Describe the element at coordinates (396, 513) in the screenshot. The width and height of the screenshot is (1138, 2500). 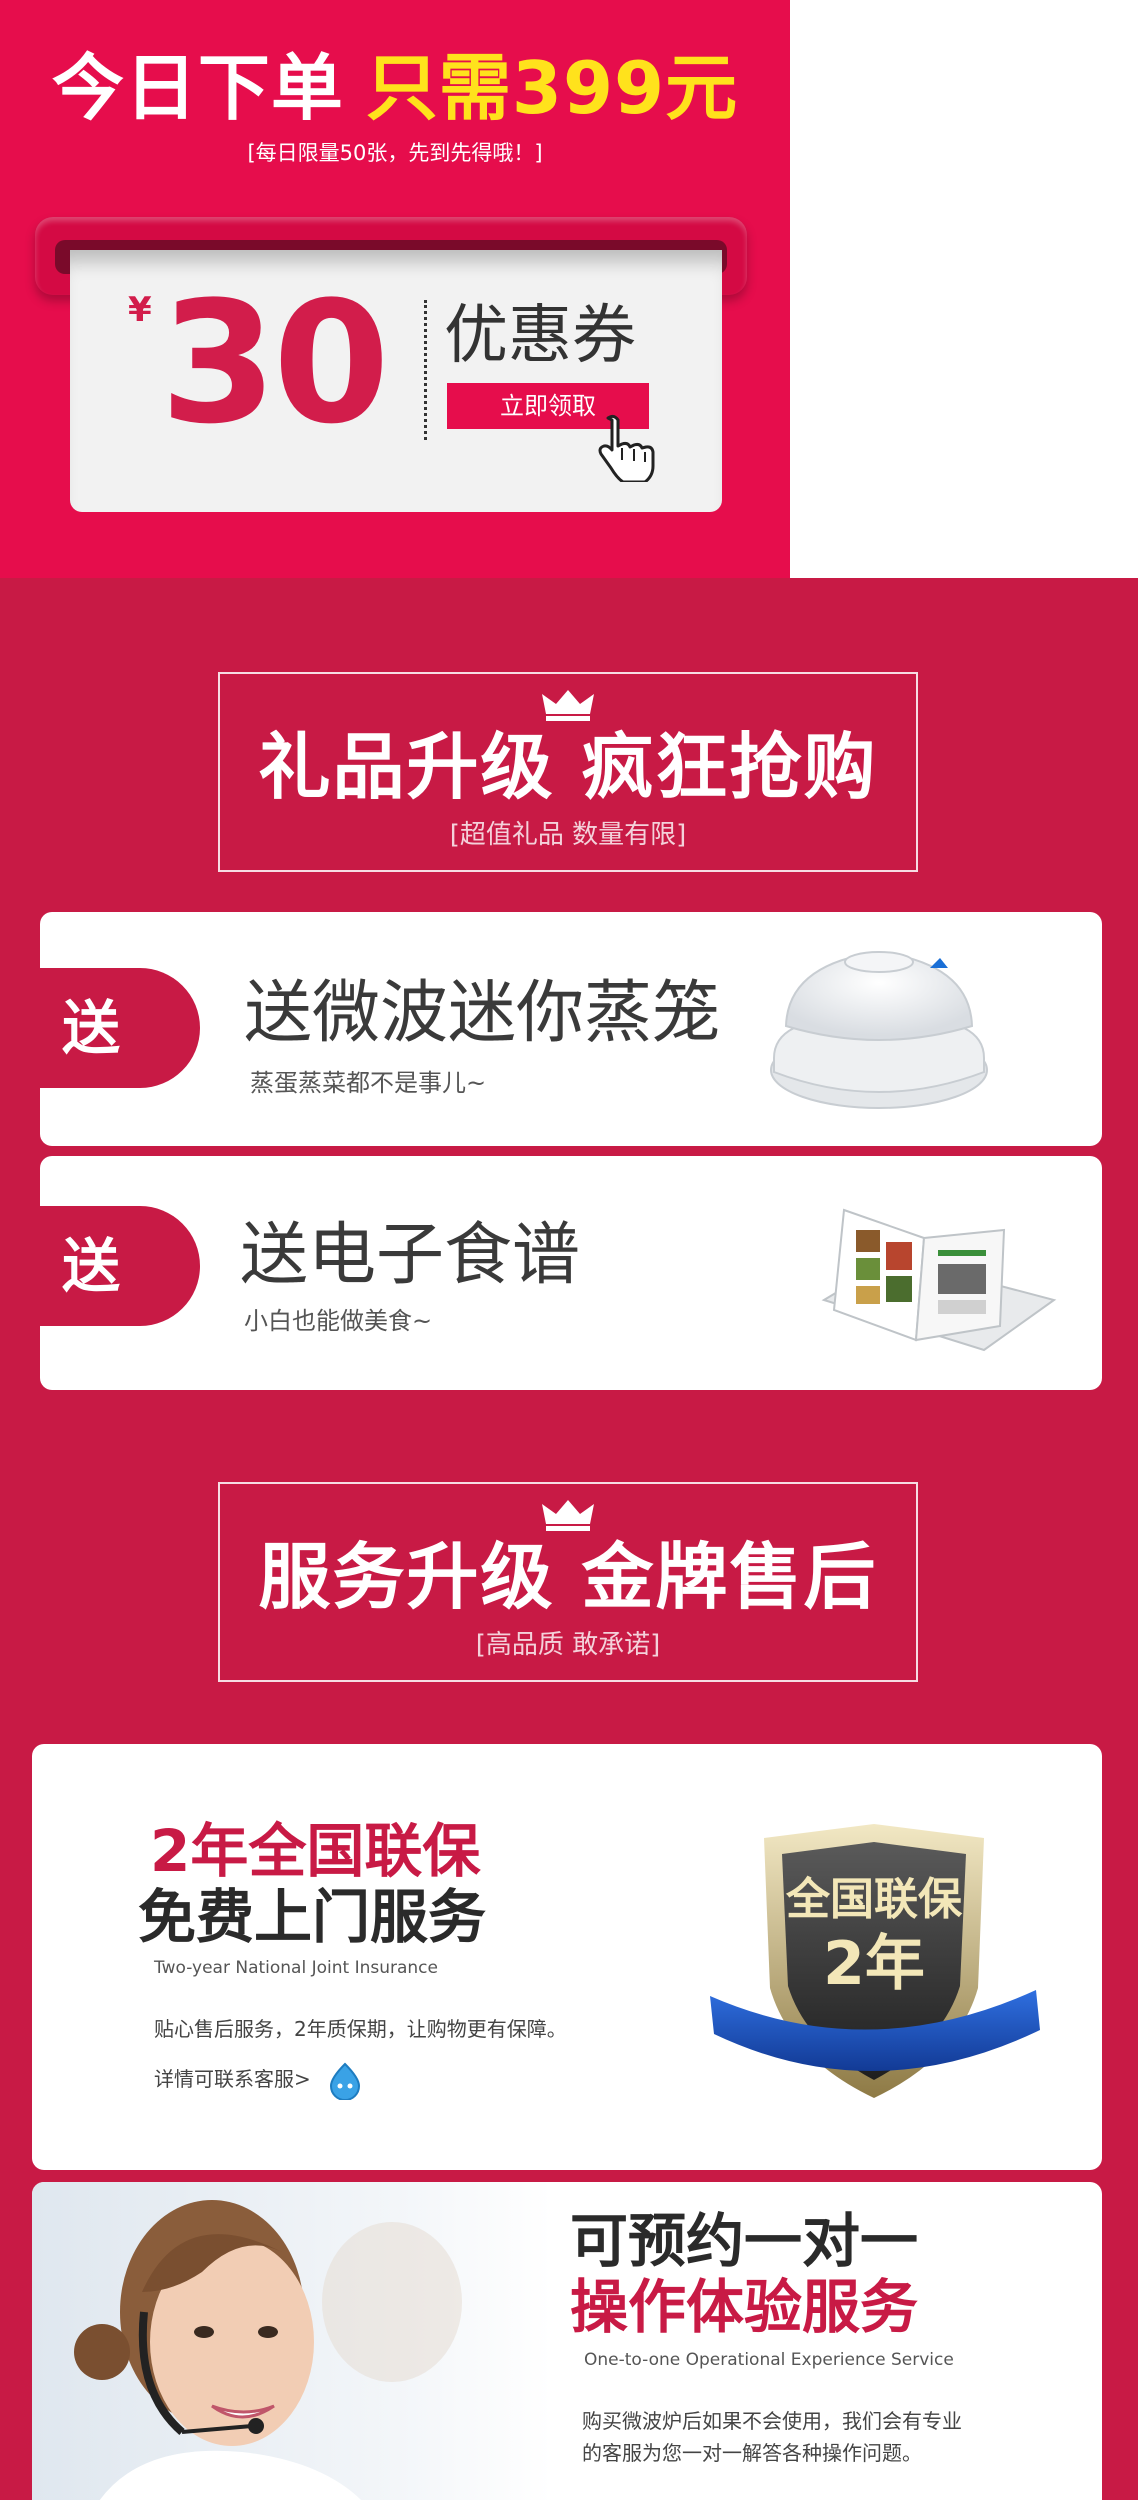
I see `coupon-ticket-edge` at that location.